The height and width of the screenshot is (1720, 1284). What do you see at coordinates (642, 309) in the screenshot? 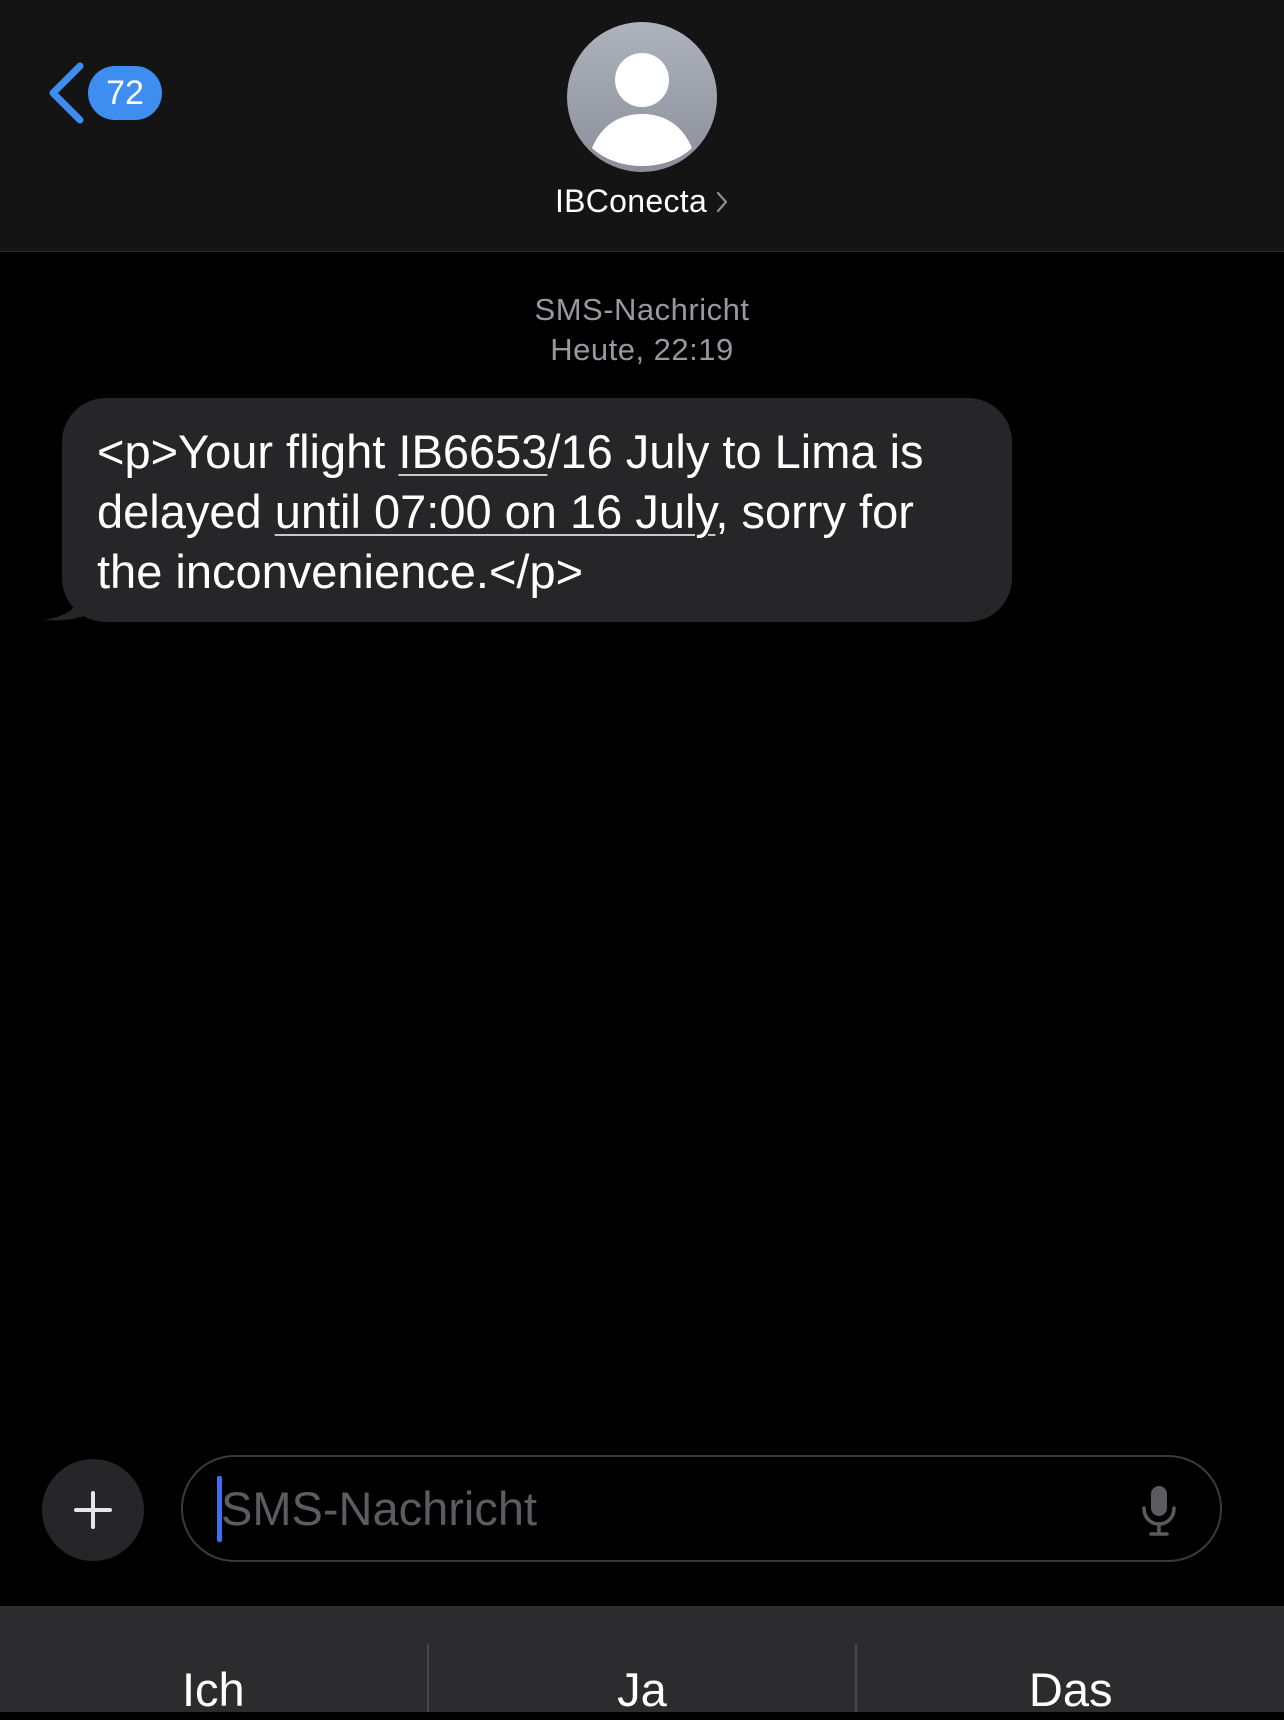
I see `message-type-label: SMS-Nachricht` at bounding box center [642, 309].